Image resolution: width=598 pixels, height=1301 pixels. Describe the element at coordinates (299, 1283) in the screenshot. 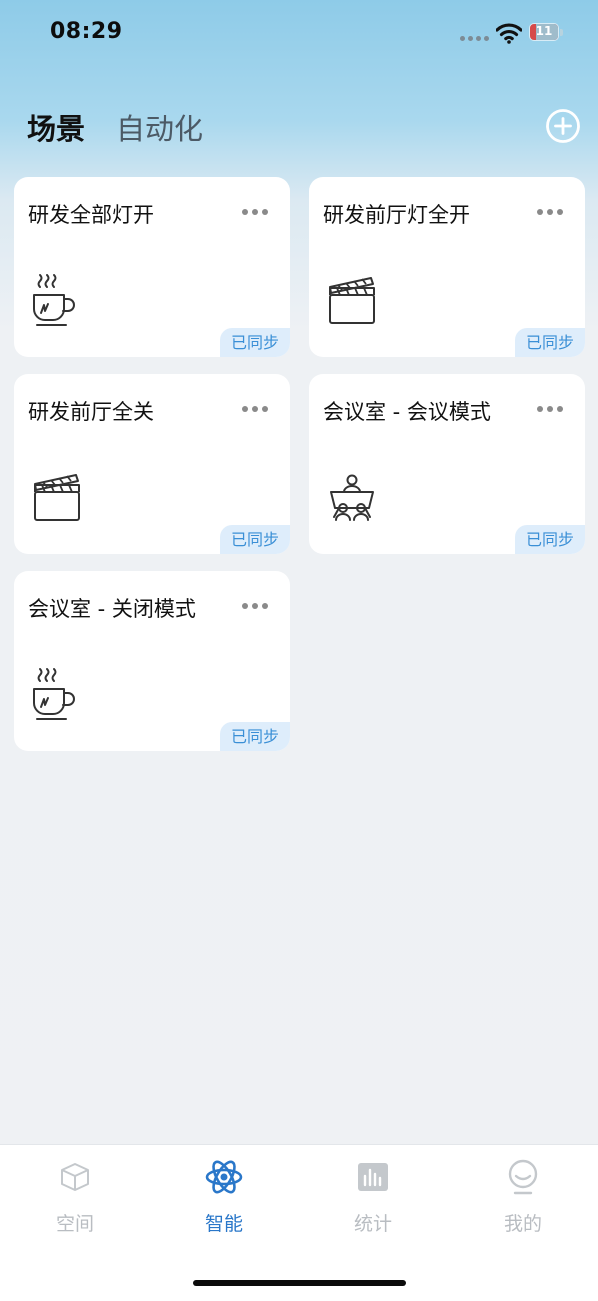

I see `home-indicator` at that location.